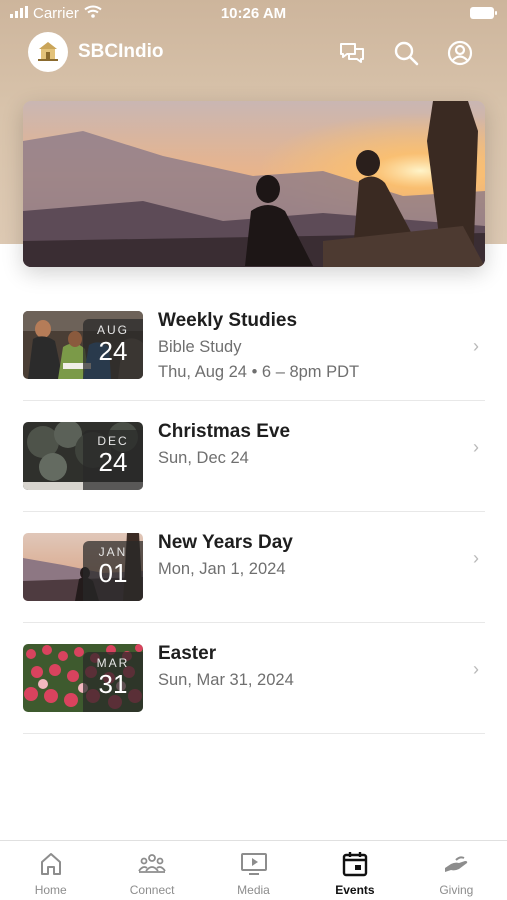 This screenshot has height=900, width=507. I want to click on event-subtitle: Sun, Mar 31, 2024, so click(226, 680).